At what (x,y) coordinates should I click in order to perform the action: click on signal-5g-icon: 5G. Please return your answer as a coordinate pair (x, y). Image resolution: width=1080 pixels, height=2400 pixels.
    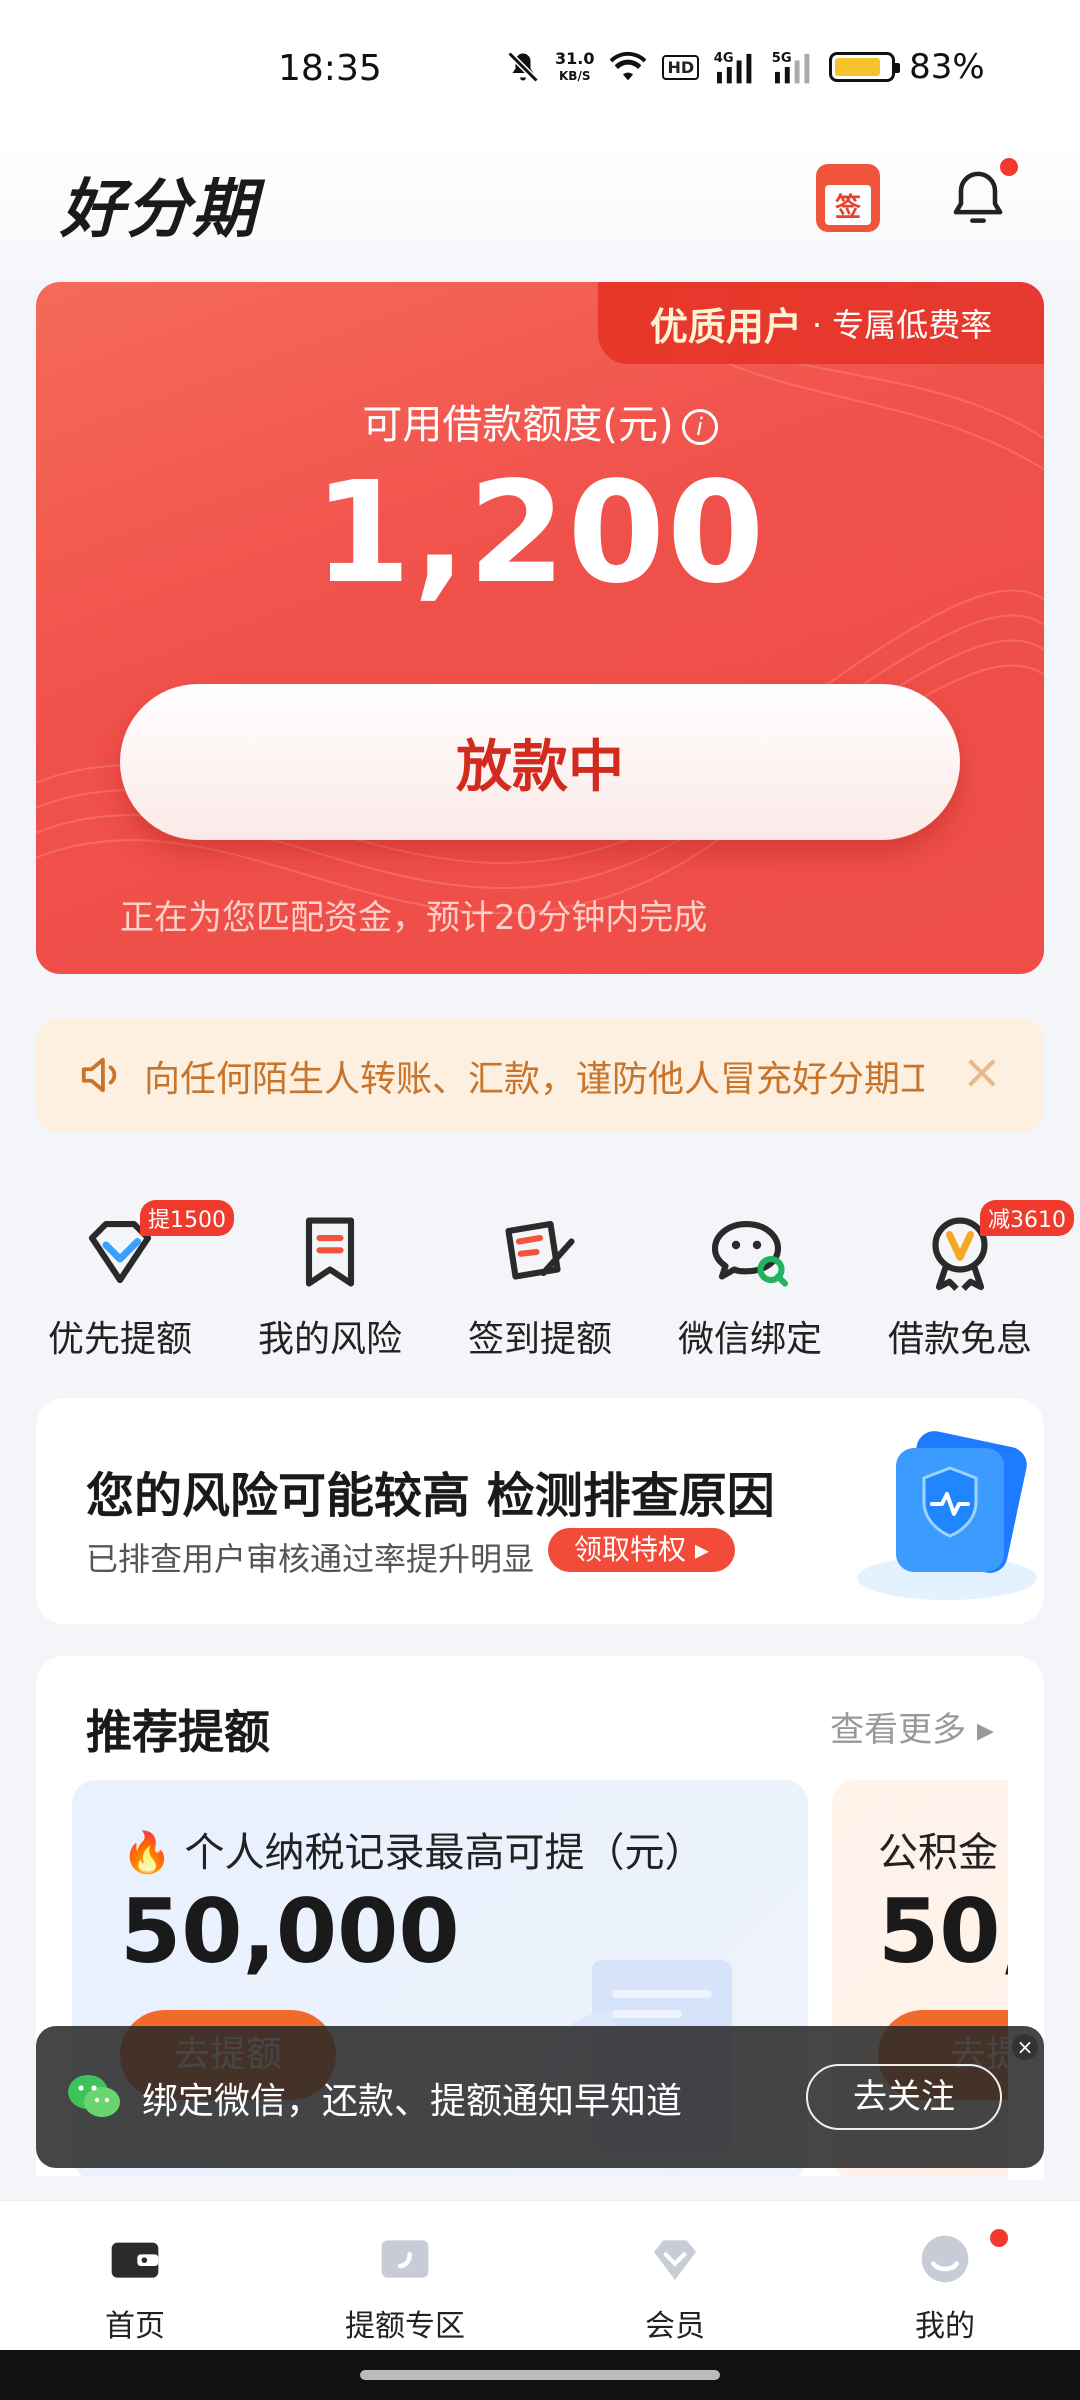
    Looking at the image, I should click on (793, 67).